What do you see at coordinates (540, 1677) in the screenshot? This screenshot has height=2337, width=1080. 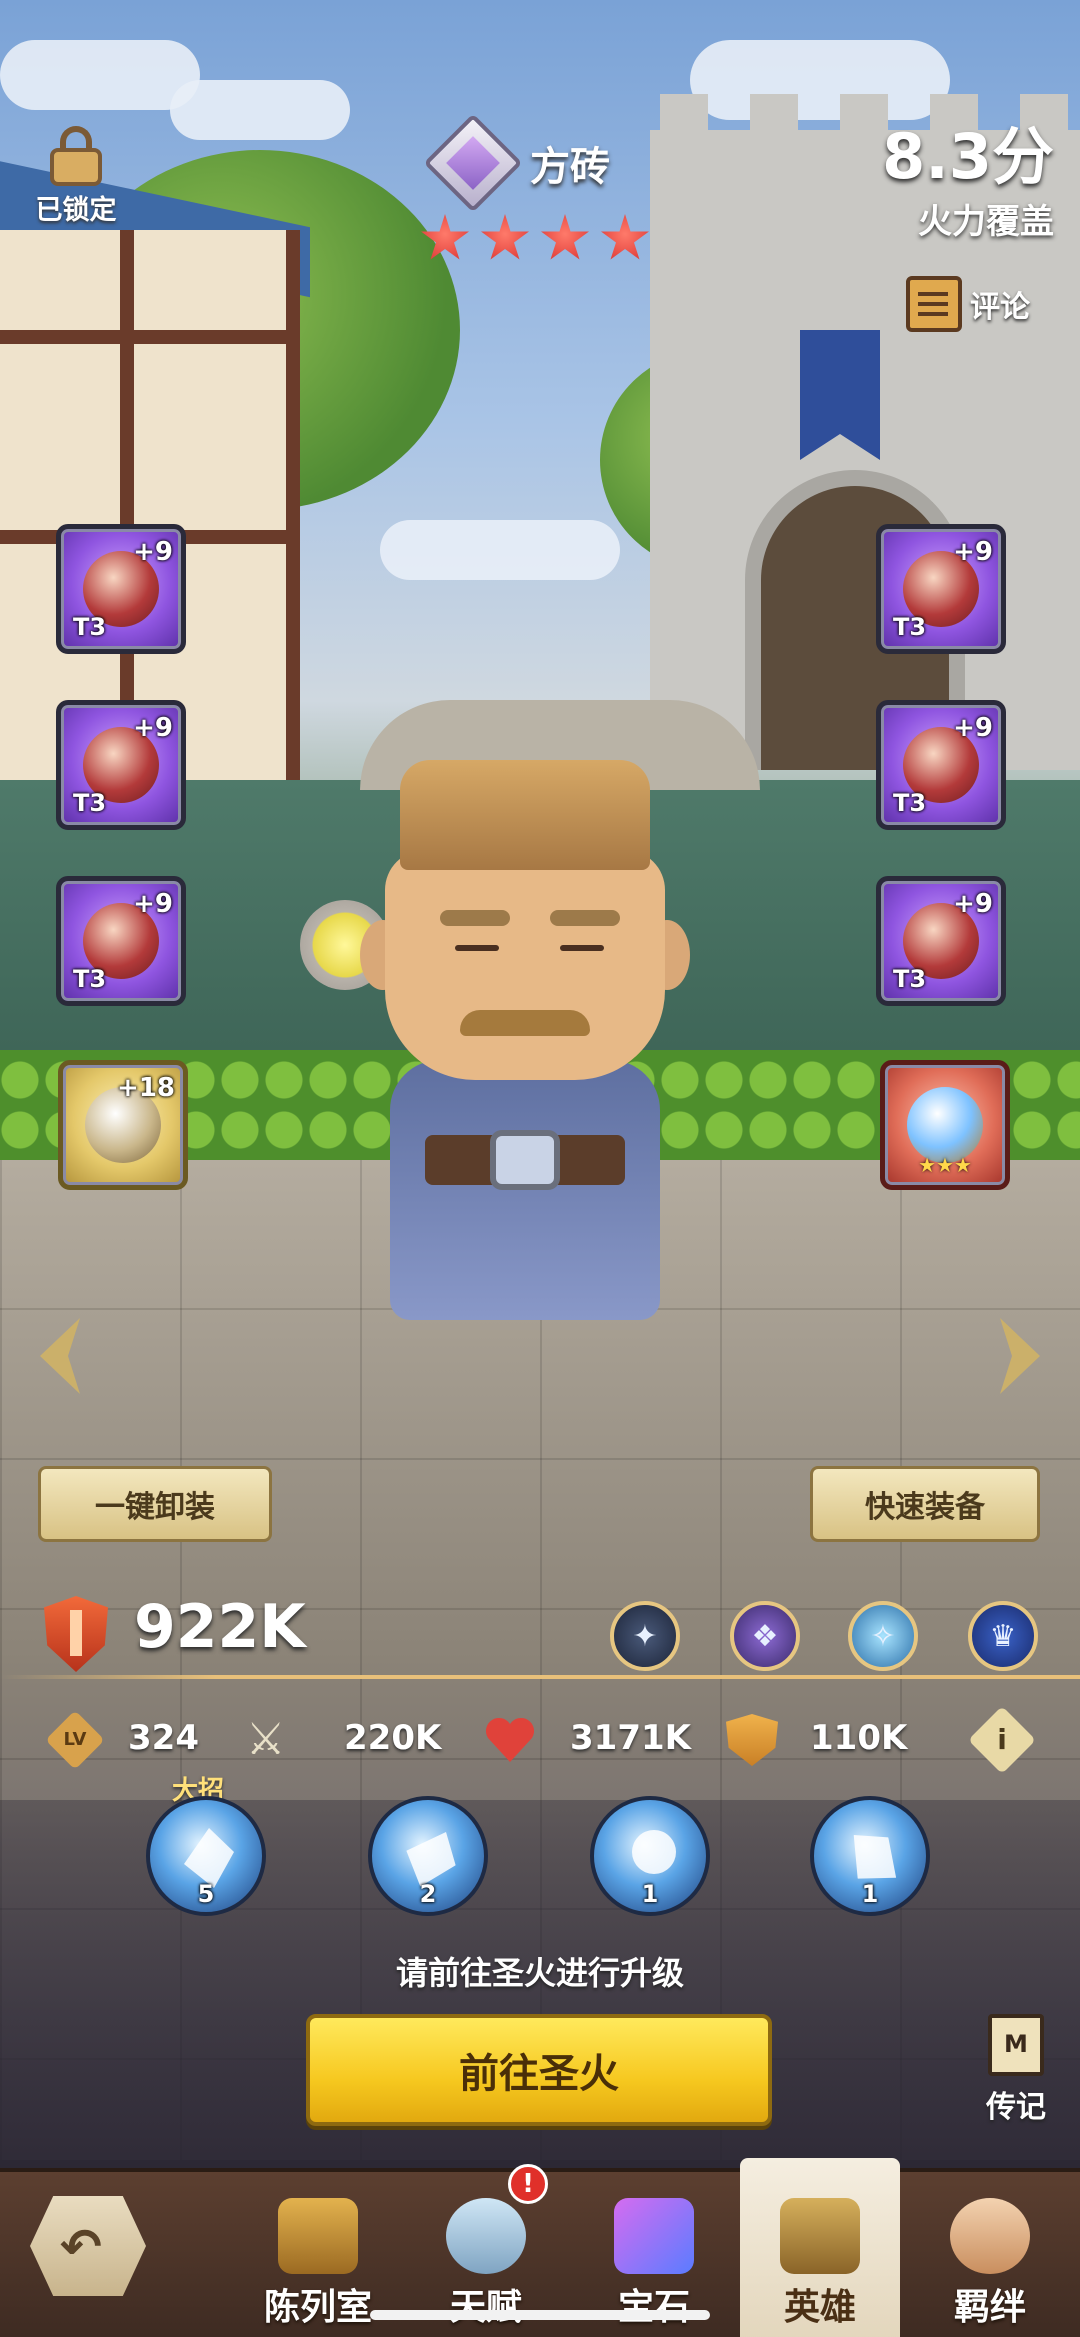 I see `power-divider` at bounding box center [540, 1677].